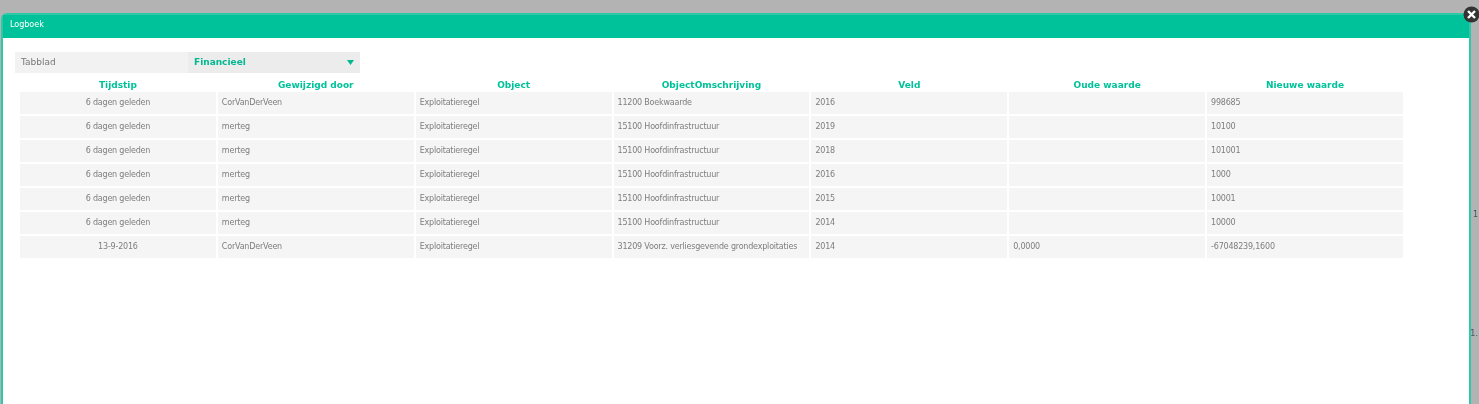 This screenshot has width=1479, height=404. What do you see at coordinates (1223, 198) in the screenshot?
I see `cell-text: 10001` at bounding box center [1223, 198].